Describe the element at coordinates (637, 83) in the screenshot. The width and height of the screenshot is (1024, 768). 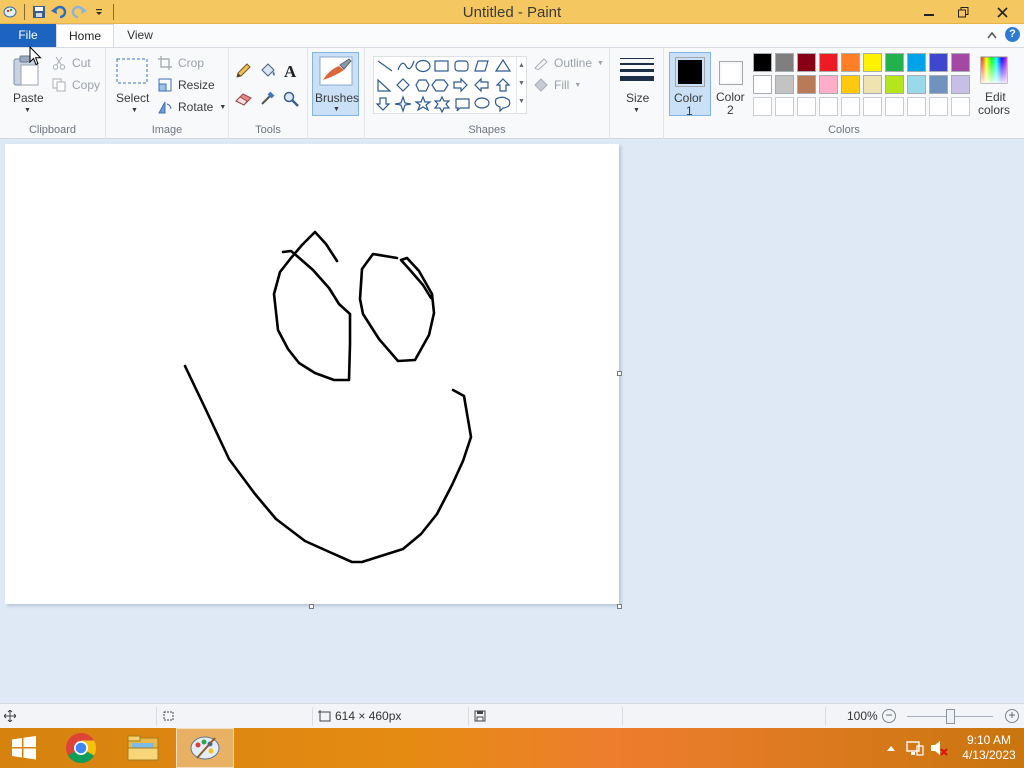
I see `size-button: Size ▼` at that location.